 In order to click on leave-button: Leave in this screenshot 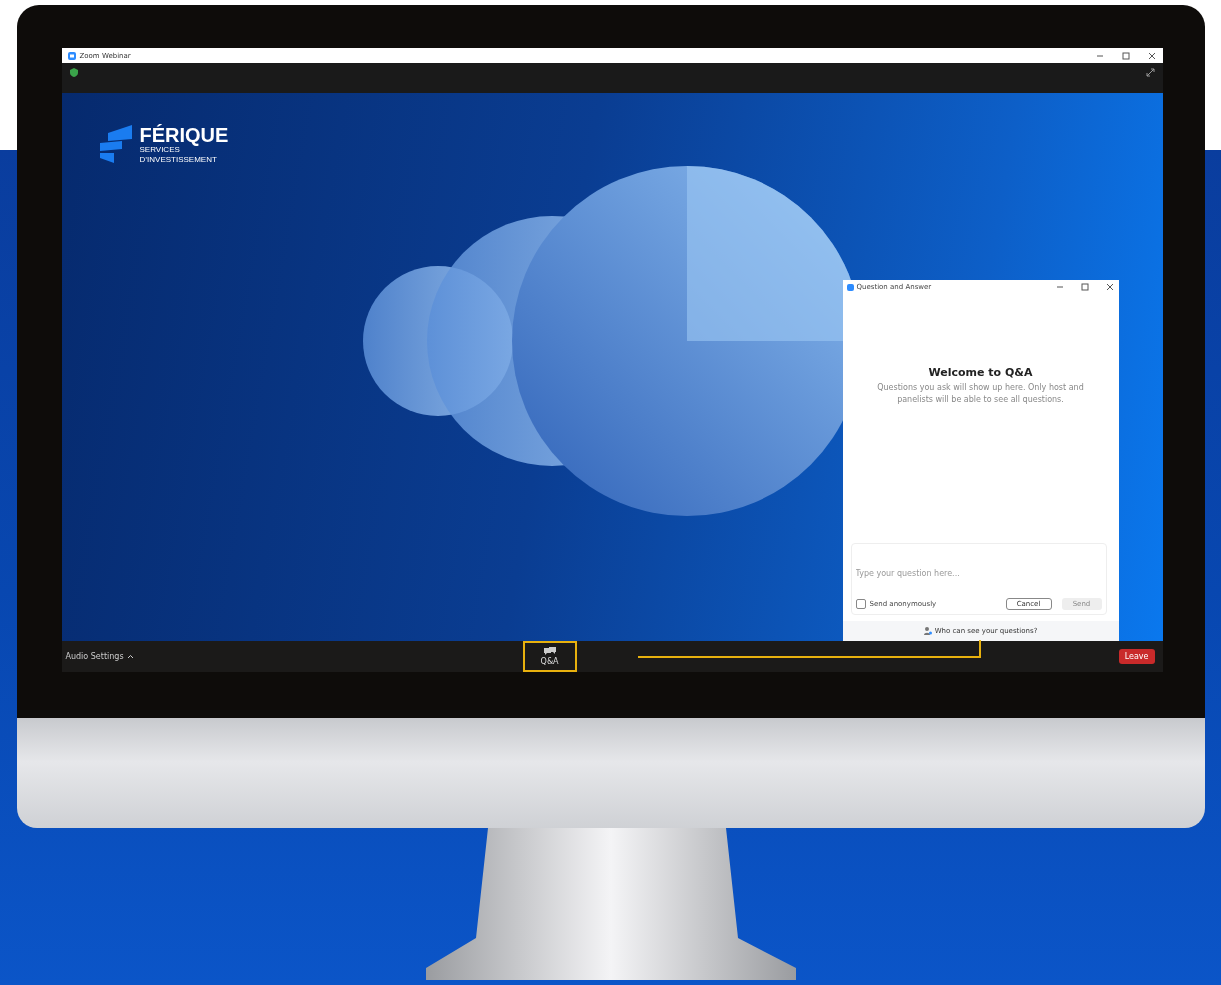, I will do `click(1136, 656)`.